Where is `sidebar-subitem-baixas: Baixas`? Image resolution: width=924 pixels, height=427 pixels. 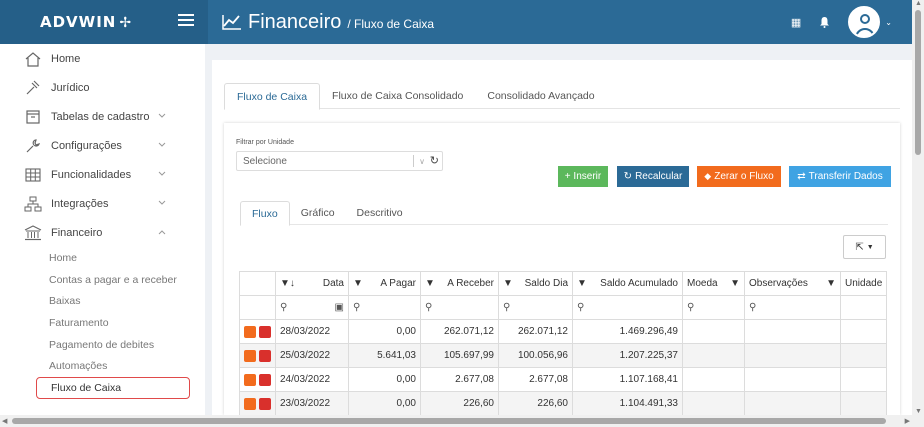 sidebar-subitem-baixas: Baixas is located at coordinates (102, 301).